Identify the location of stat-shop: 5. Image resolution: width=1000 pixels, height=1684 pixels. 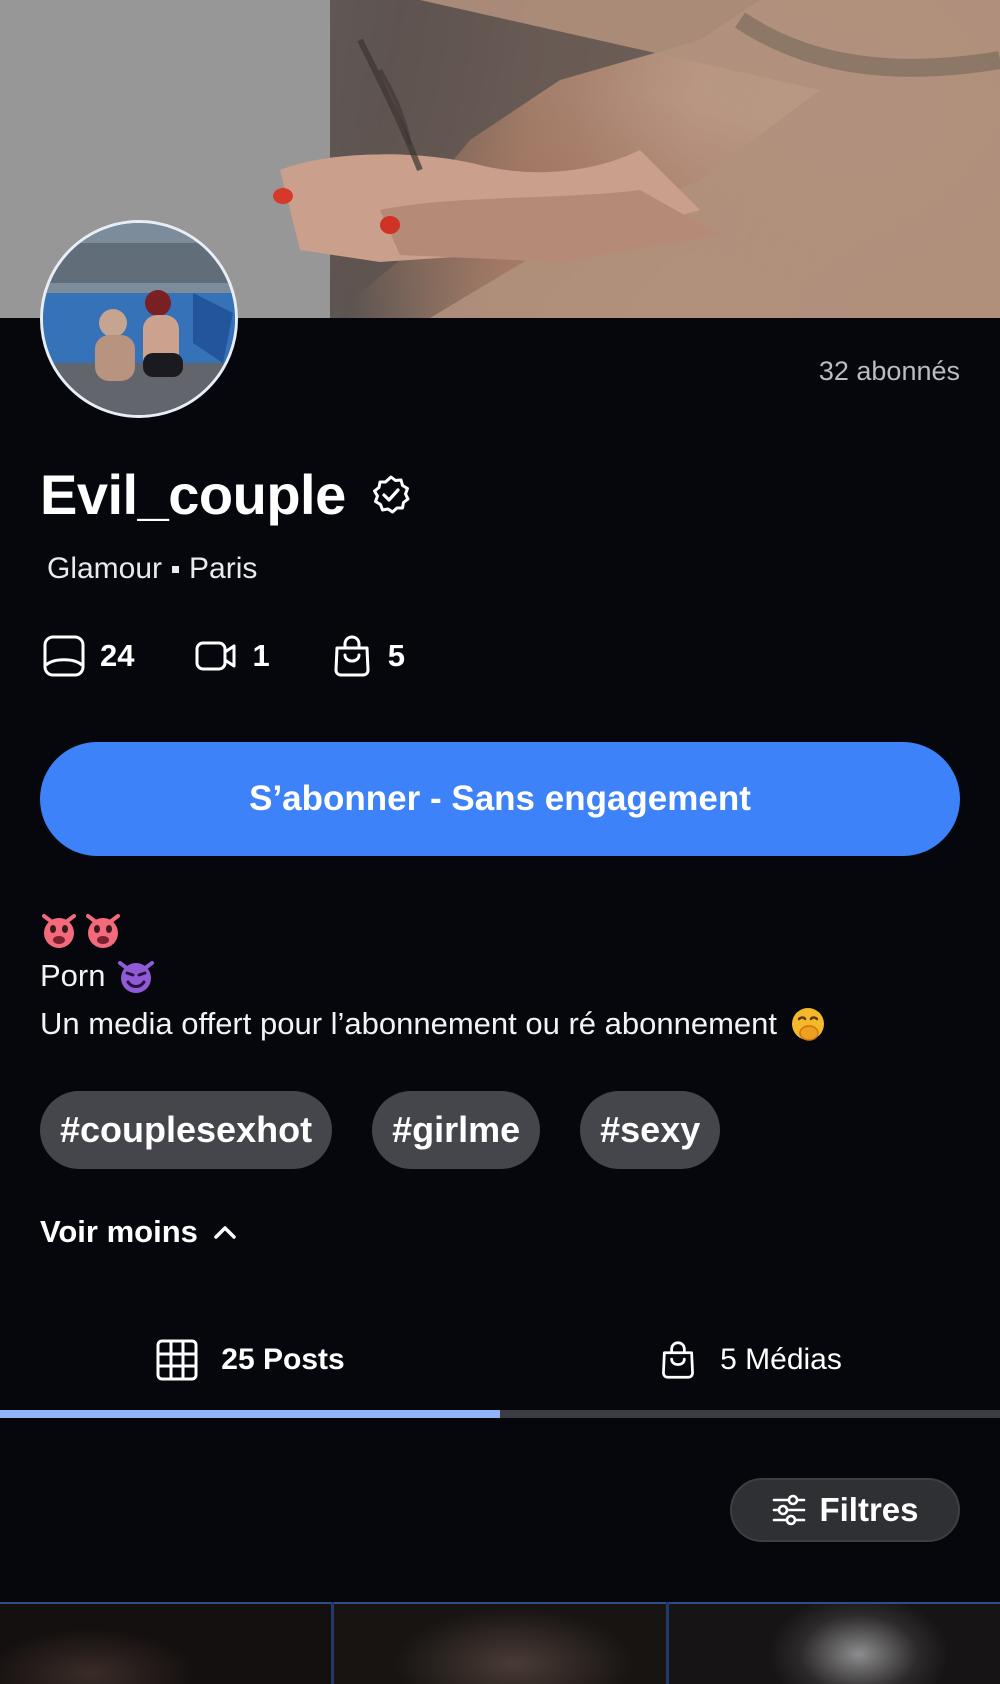
(367, 656).